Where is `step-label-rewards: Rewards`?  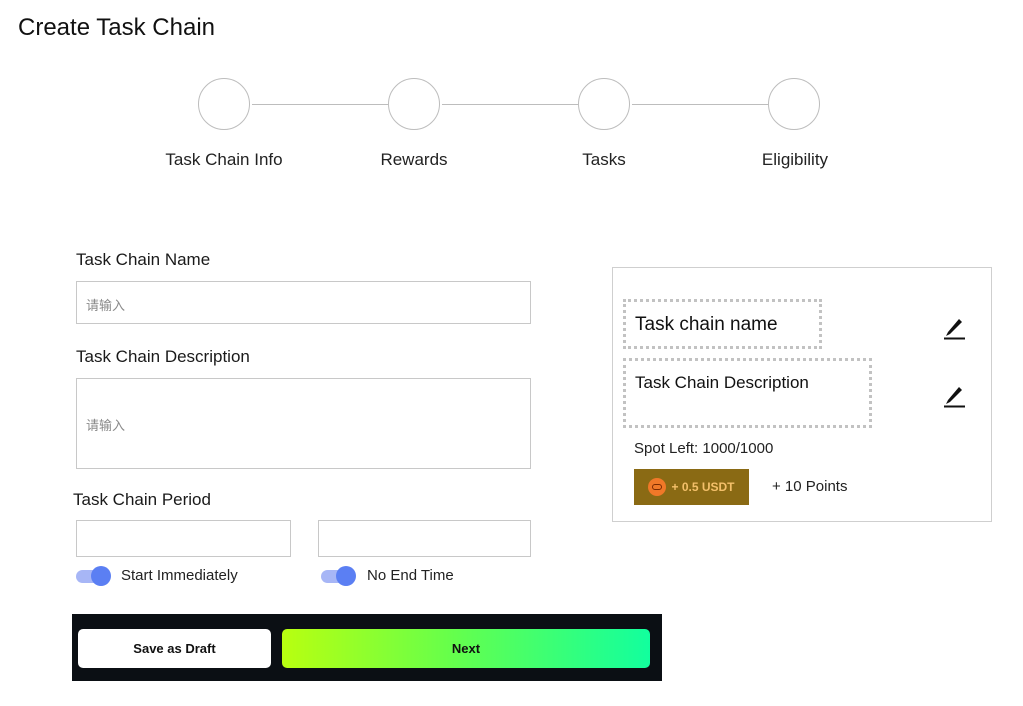 step-label-rewards: Rewards is located at coordinates (414, 159).